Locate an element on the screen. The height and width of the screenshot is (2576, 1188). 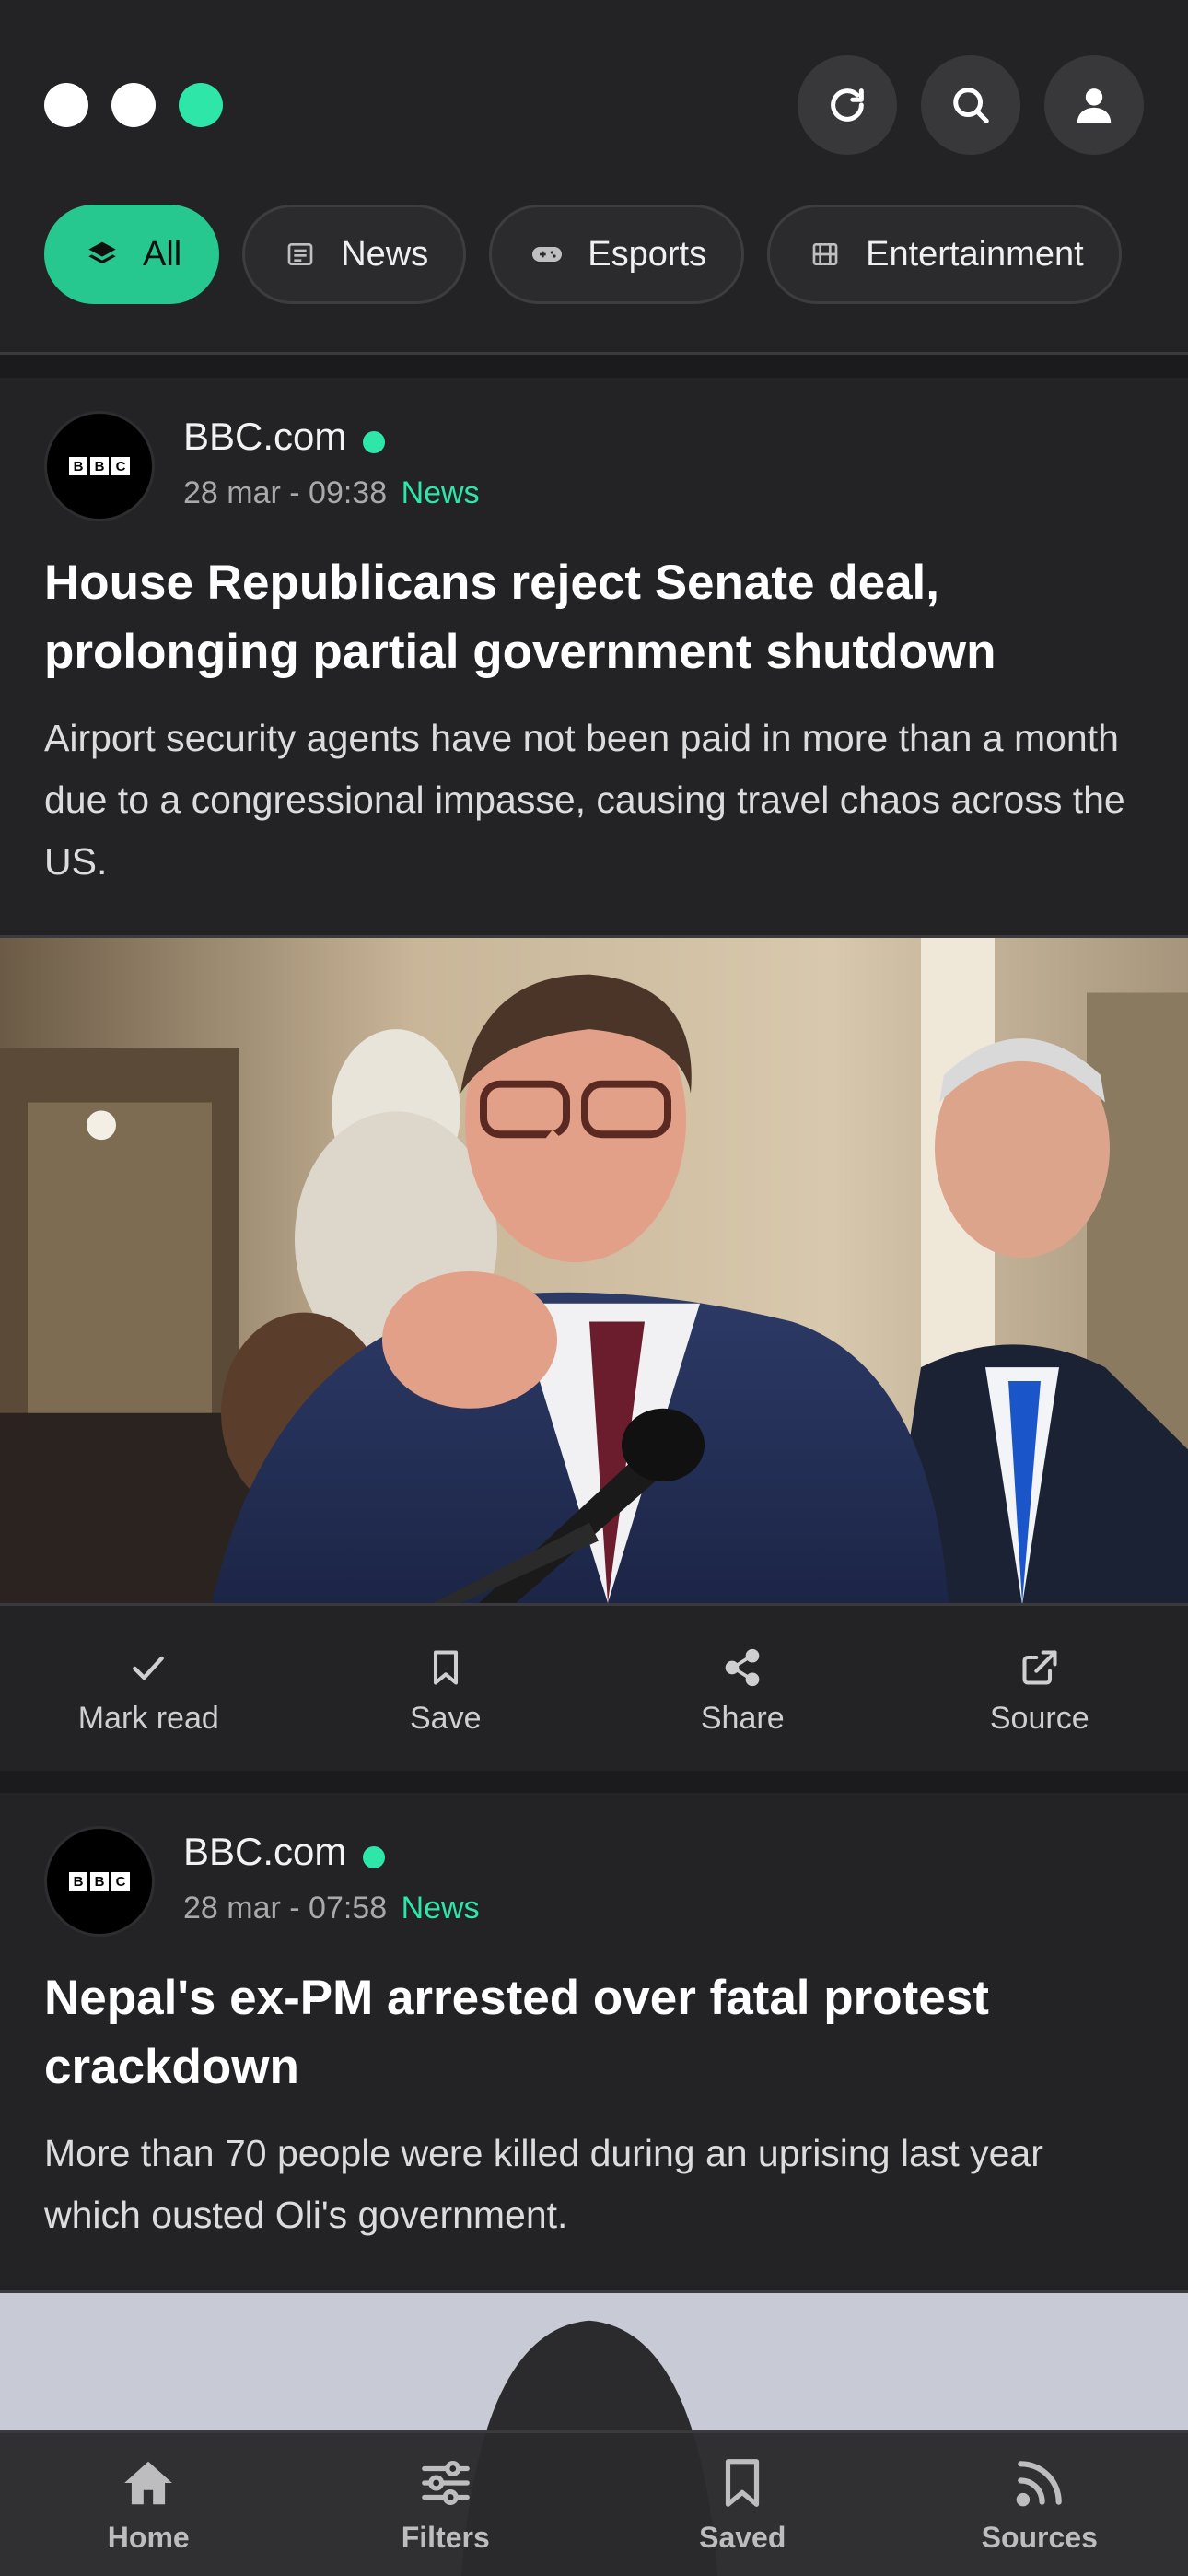
search-button is located at coordinates (970, 105).